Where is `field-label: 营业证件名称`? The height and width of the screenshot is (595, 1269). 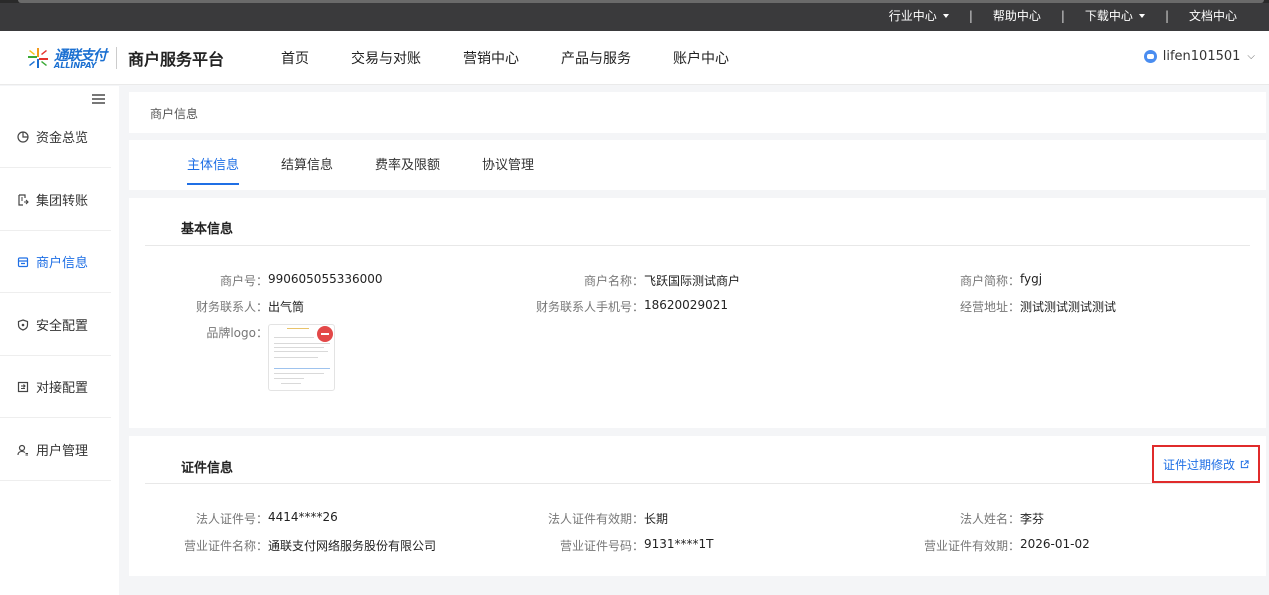
field-label: 营业证件名称 is located at coordinates (226, 545).